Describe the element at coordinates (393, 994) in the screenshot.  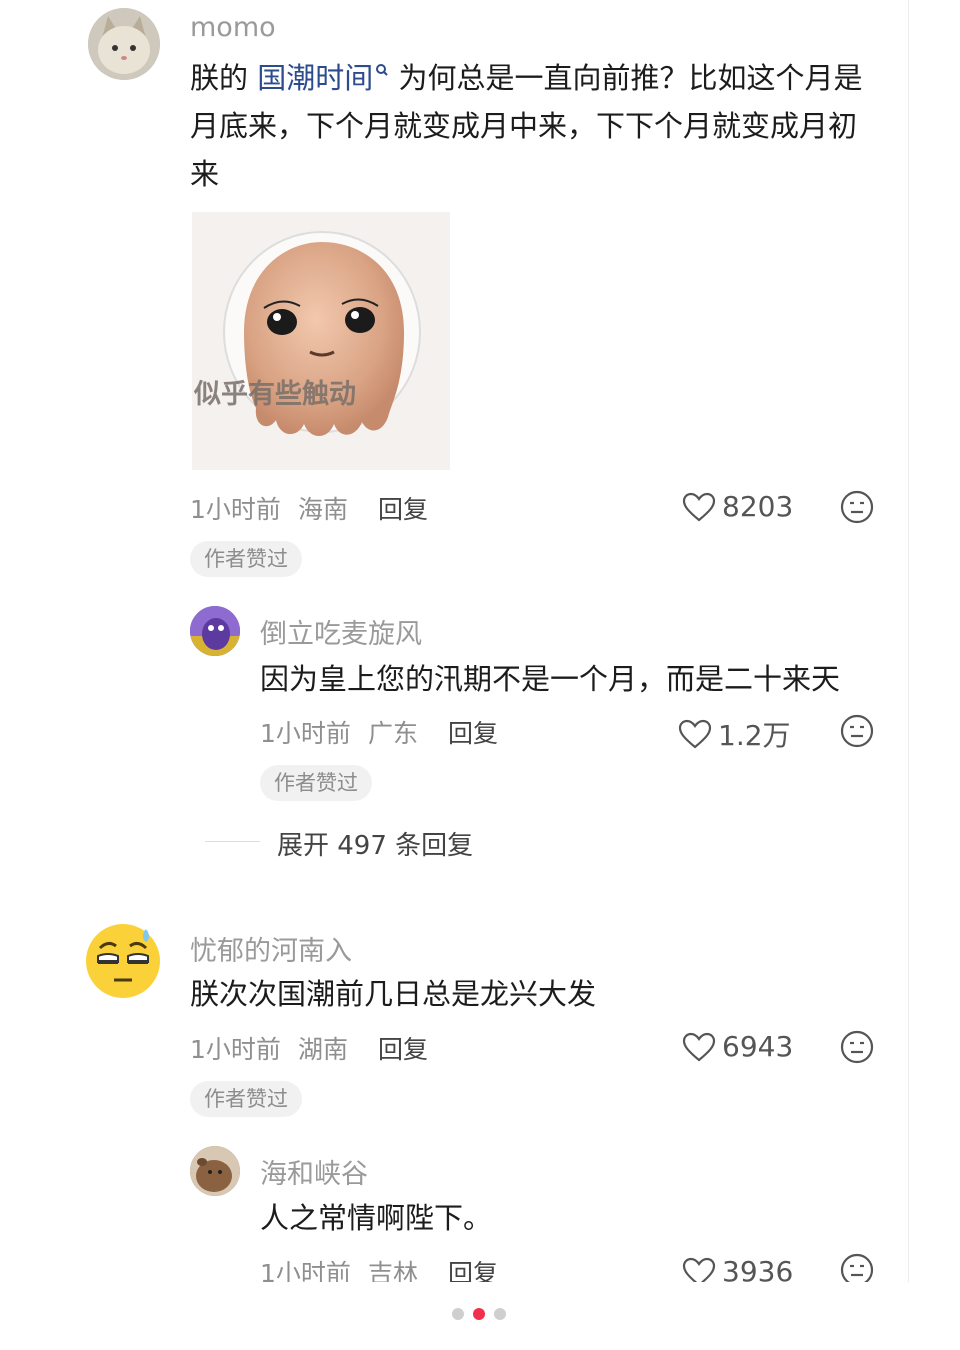
I see `comment-text: 朕次次国潮前几日总是龙兴大发` at that location.